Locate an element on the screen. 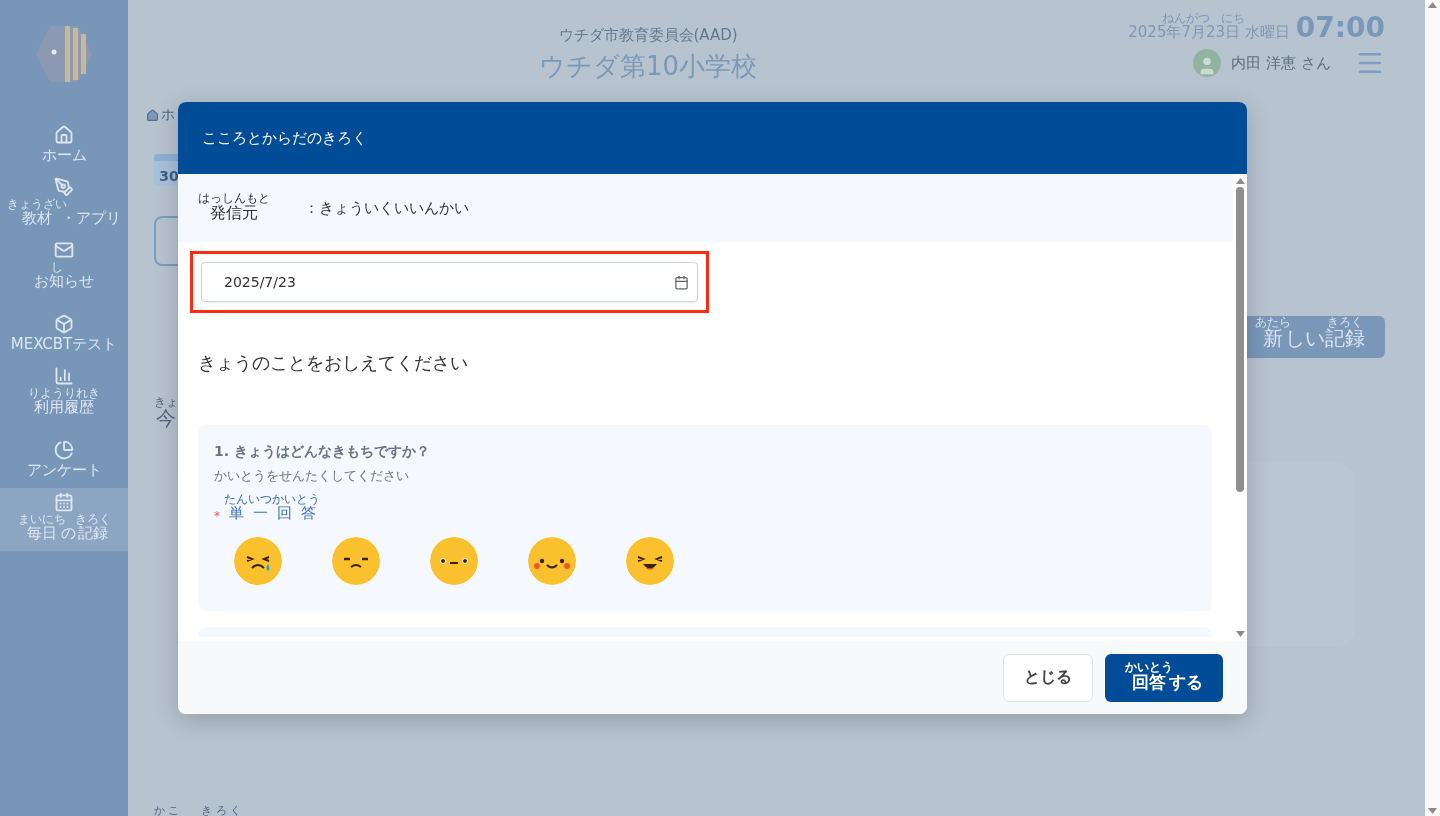 Image resolution: width=1440 pixels, height=816 pixels. bar-chart-icon is located at coordinates (64, 376).